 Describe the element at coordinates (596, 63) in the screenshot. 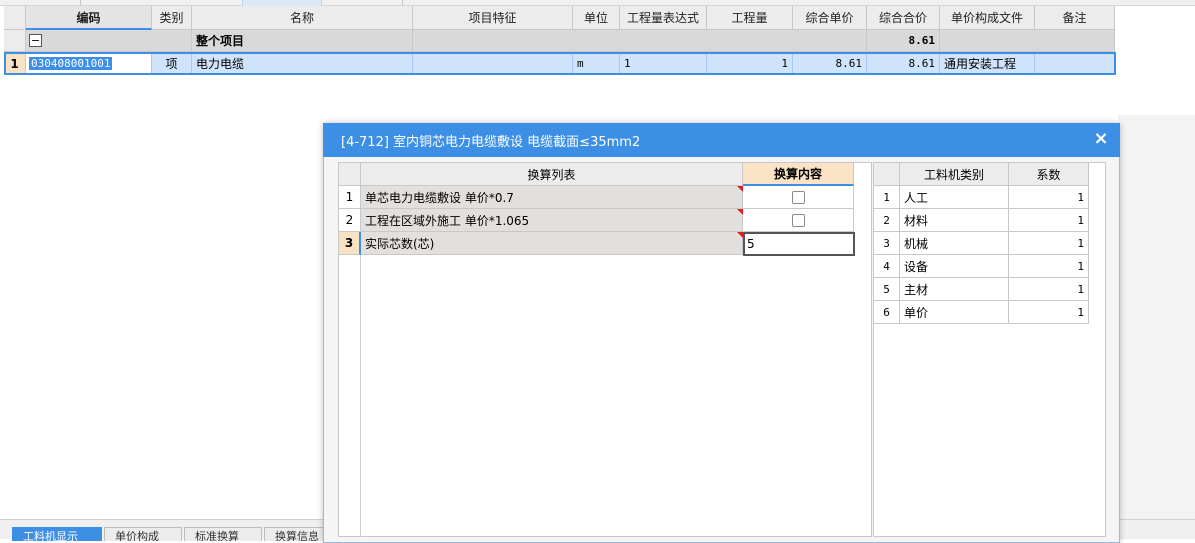

I see `unit-cell: m` at that location.